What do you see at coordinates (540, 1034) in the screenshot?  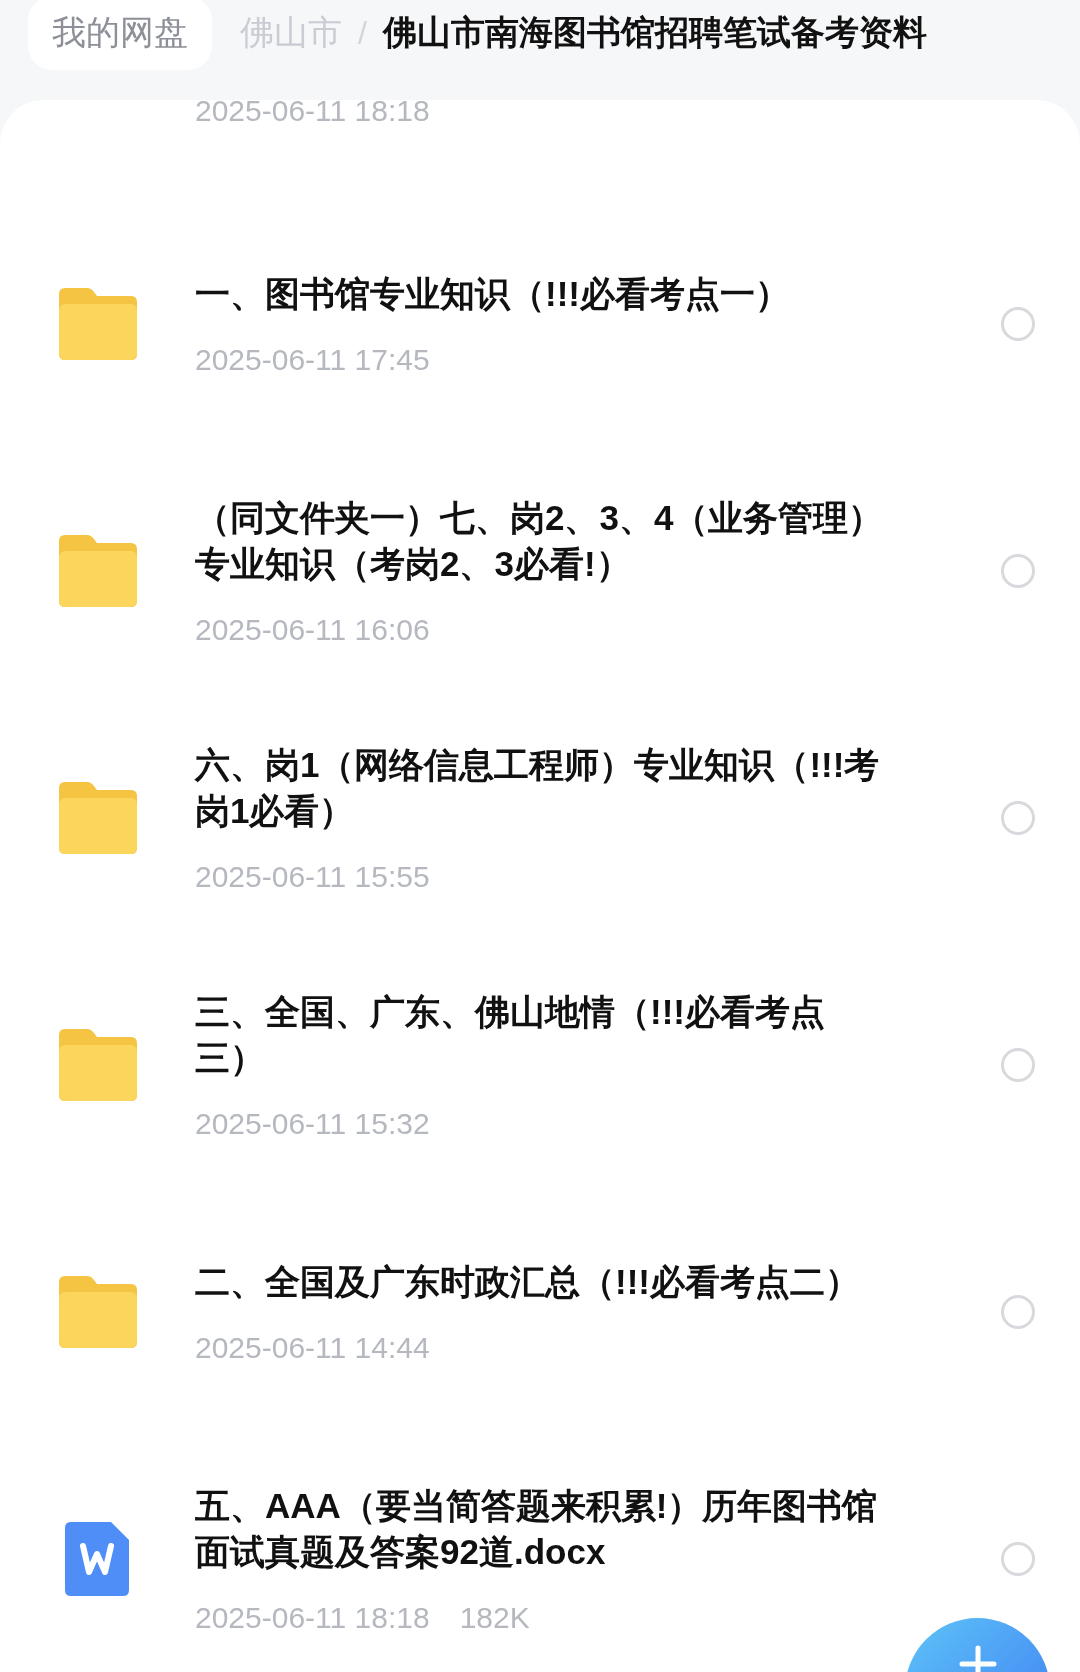 I see `file-name: 三、全国、广东、佛山地情（!!!必看考点三）` at bounding box center [540, 1034].